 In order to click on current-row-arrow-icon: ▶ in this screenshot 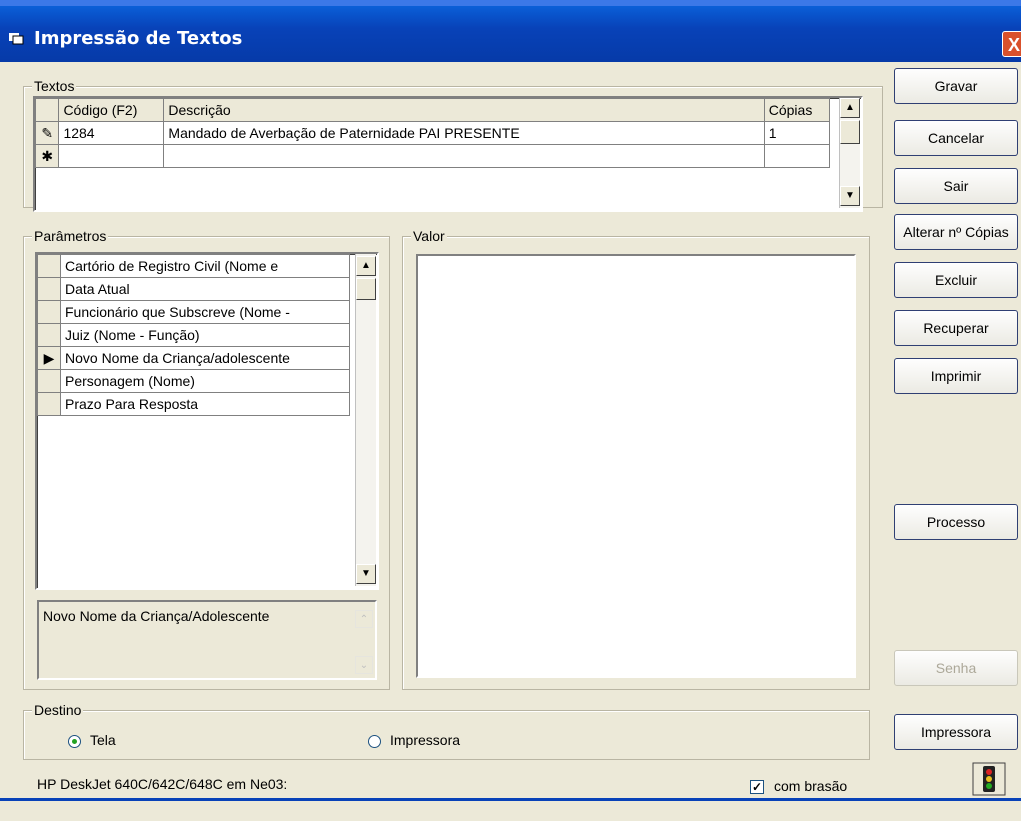, I will do `click(49, 358)`.